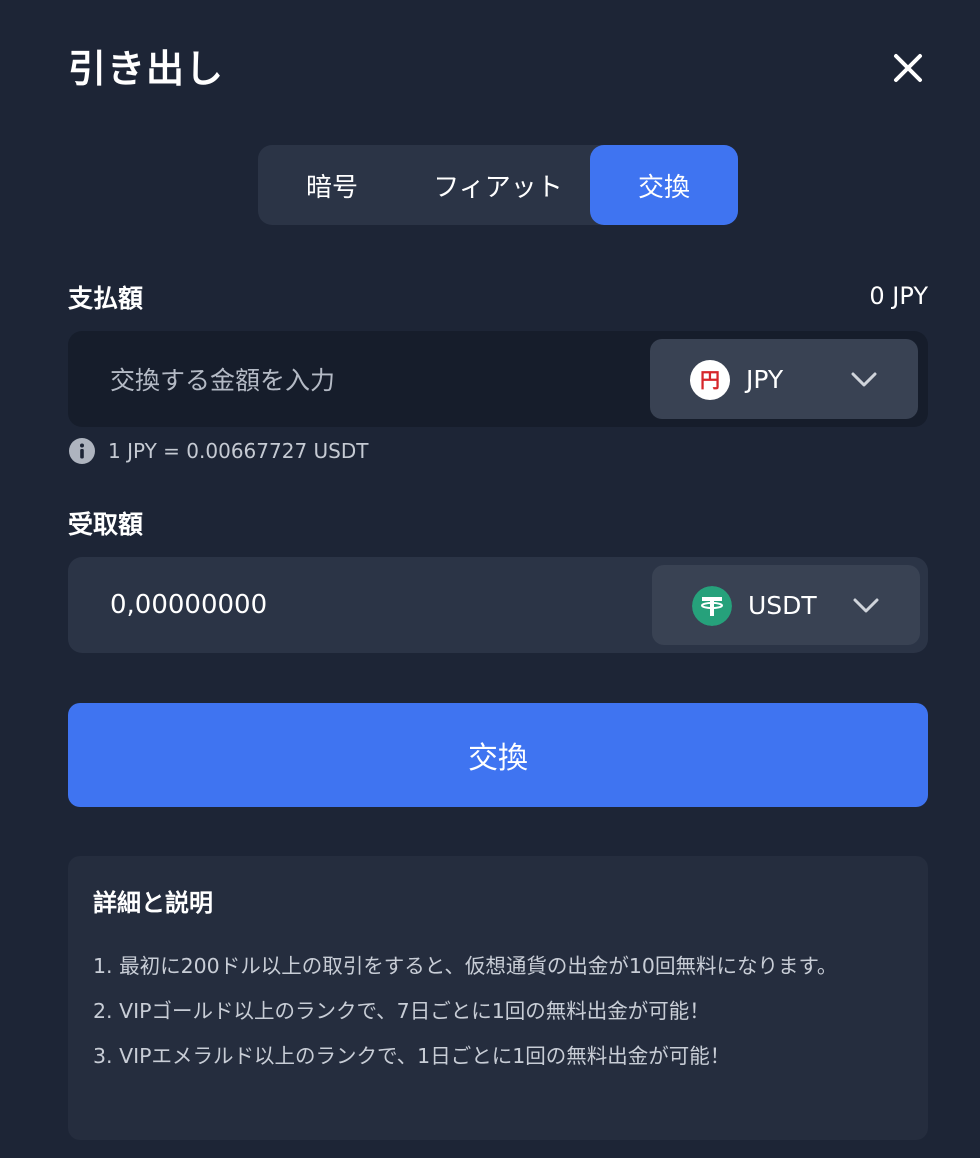  Describe the element at coordinates (106, 298) in the screenshot. I see `pay-amount-label: 支払額` at that location.